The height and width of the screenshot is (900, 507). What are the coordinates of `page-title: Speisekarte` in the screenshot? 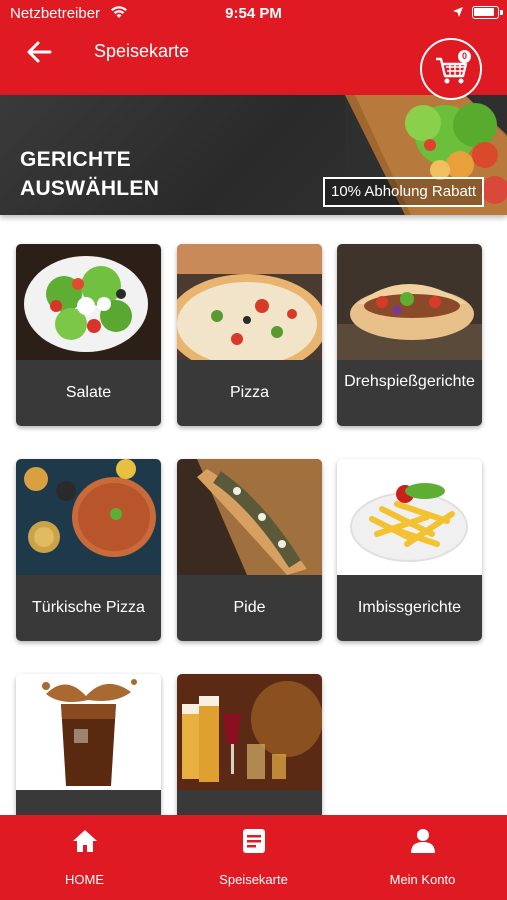 It's located at (142, 51).